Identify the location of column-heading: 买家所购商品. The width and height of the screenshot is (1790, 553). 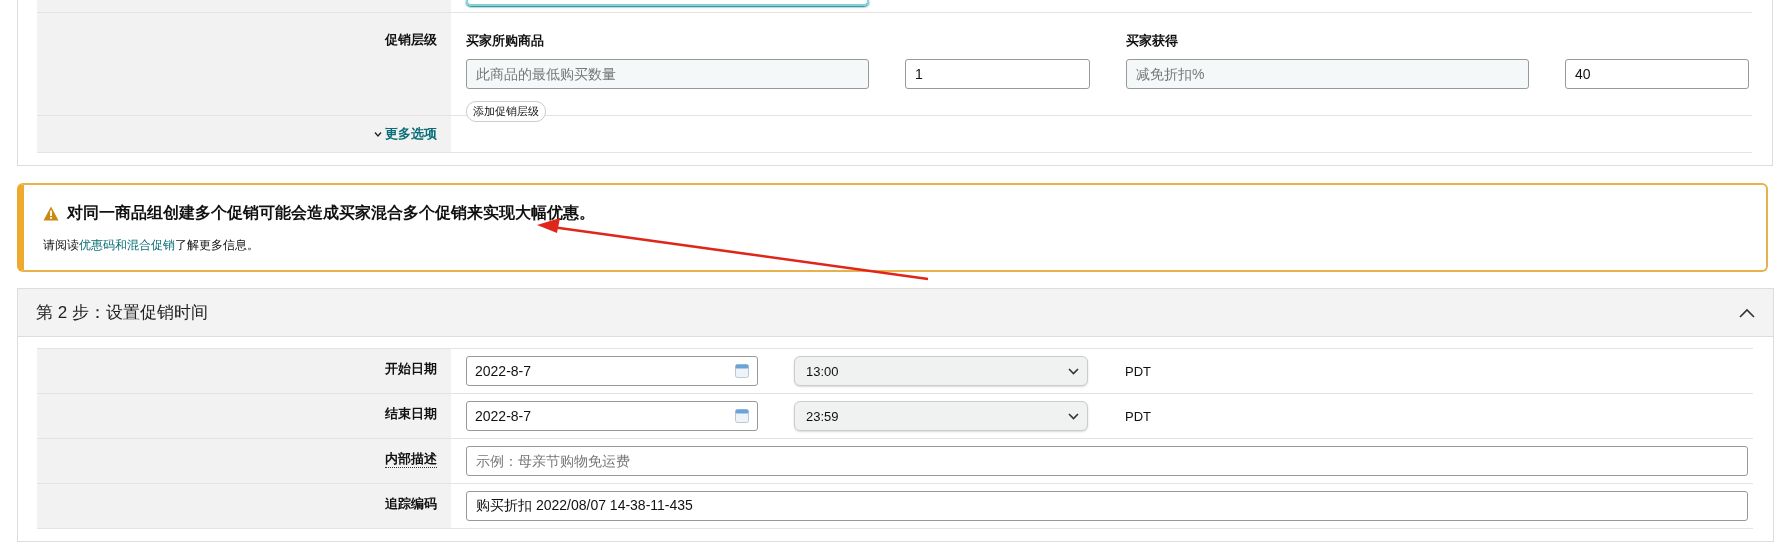
(505, 41).